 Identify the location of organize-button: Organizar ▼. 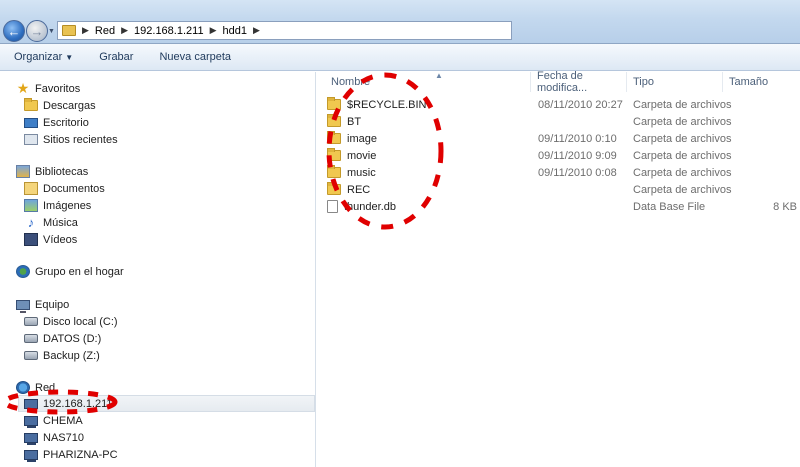
(43, 57).